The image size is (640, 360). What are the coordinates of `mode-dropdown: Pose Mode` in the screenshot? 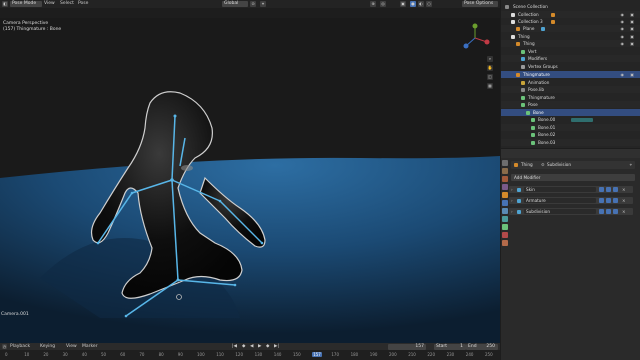 It's located at (26, 4).